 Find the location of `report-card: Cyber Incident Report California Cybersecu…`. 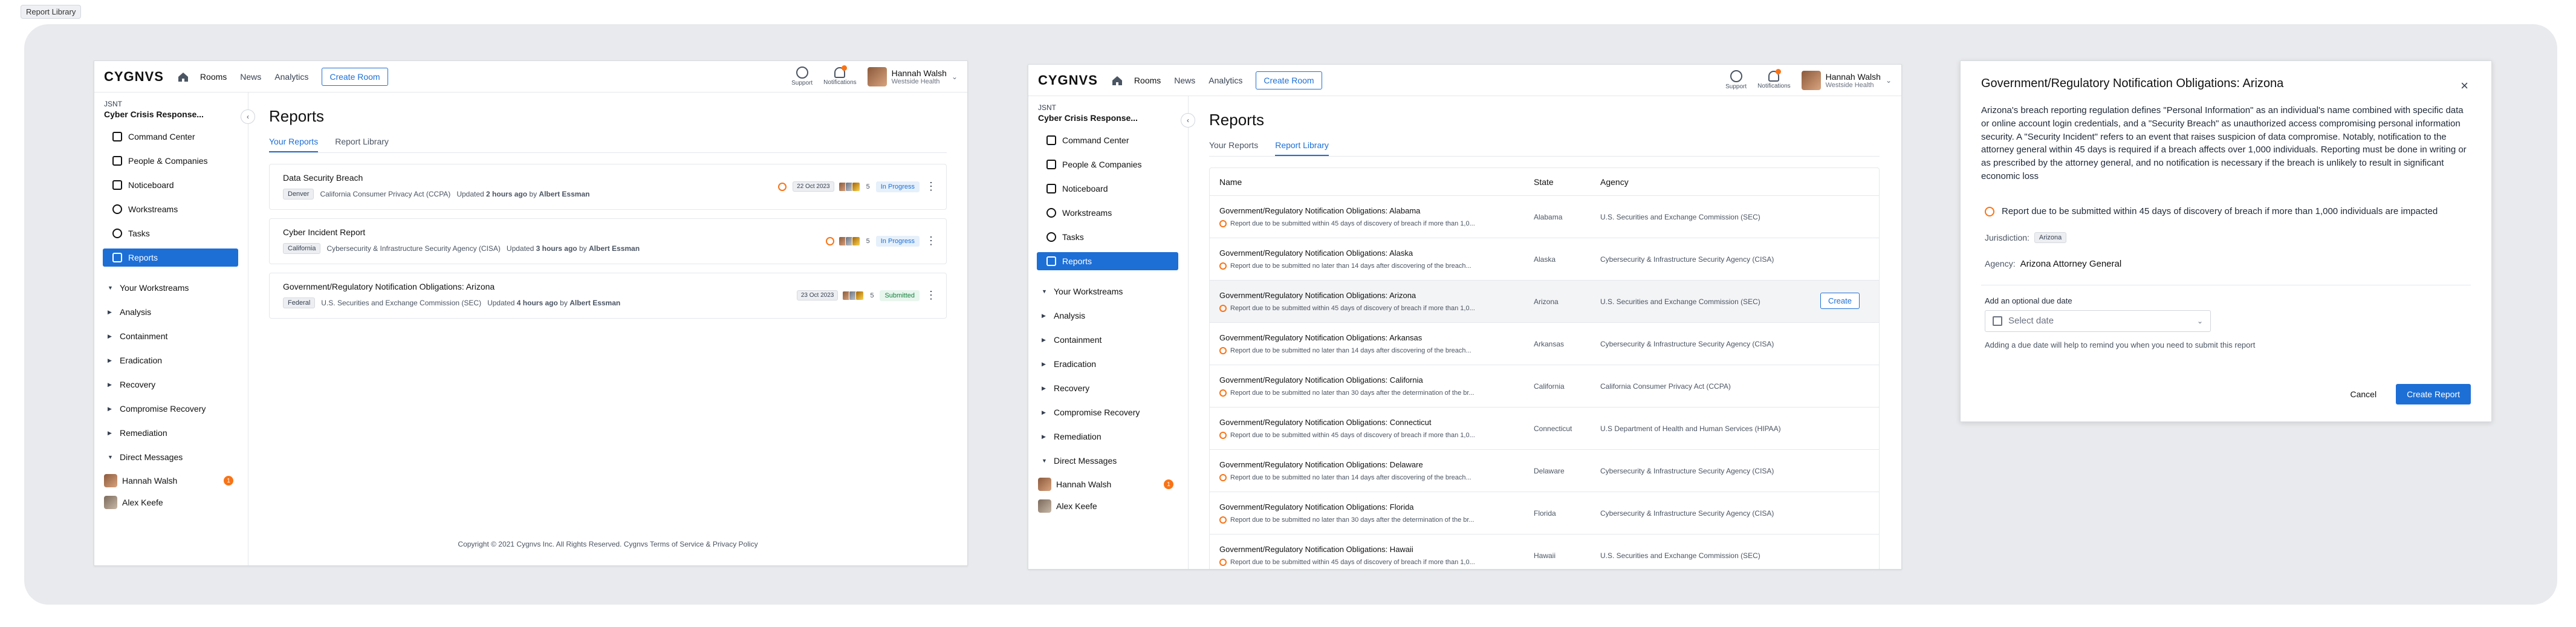

report-card: Cyber Incident Report California Cybersecu… is located at coordinates (608, 241).